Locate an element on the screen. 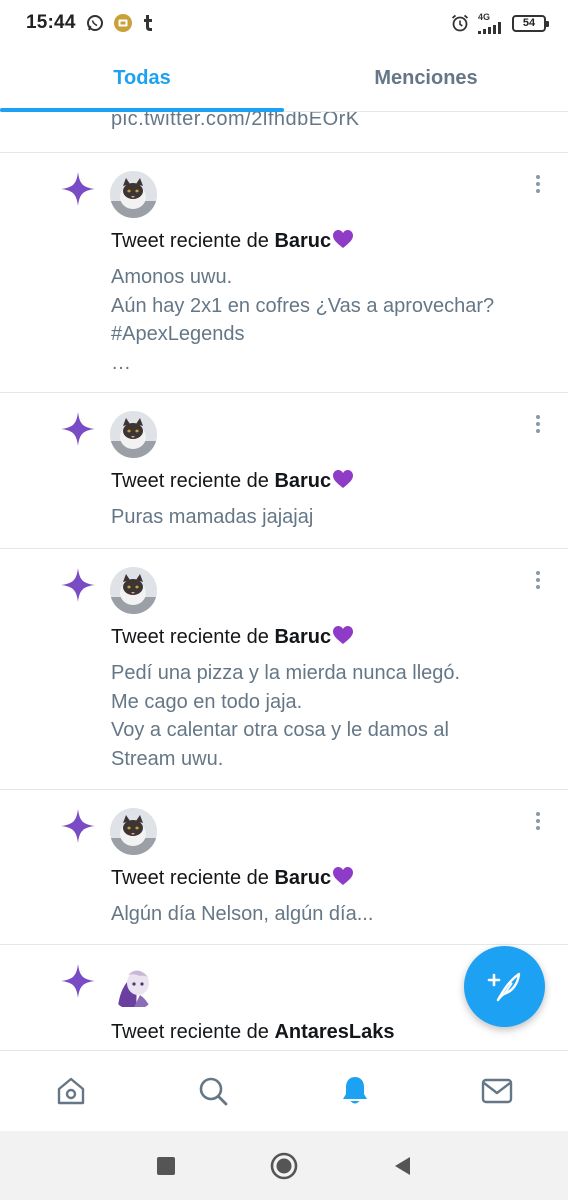 This screenshot has width=568, height=1200. notification-tabs: Todas Menciones is located at coordinates (284, 79).